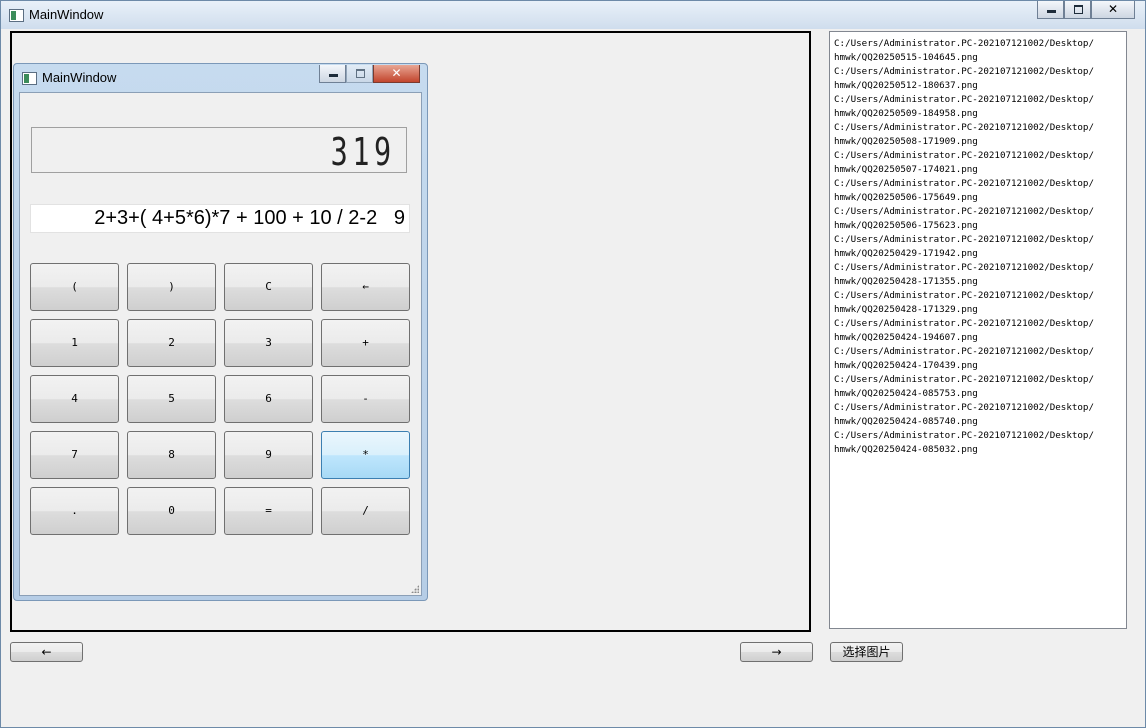 The height and width of the screenshot is (728, 1146). I want to click on app-window-icon, so click(16, 15).